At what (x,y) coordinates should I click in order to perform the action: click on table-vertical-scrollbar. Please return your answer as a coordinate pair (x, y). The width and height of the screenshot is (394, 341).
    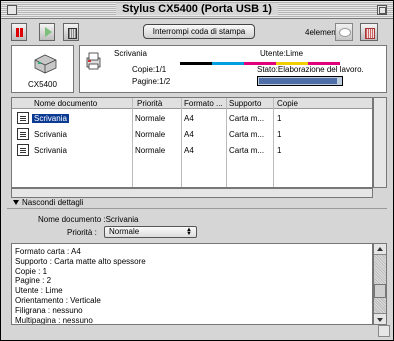
    Looking at the image, I should click on (380, 142).